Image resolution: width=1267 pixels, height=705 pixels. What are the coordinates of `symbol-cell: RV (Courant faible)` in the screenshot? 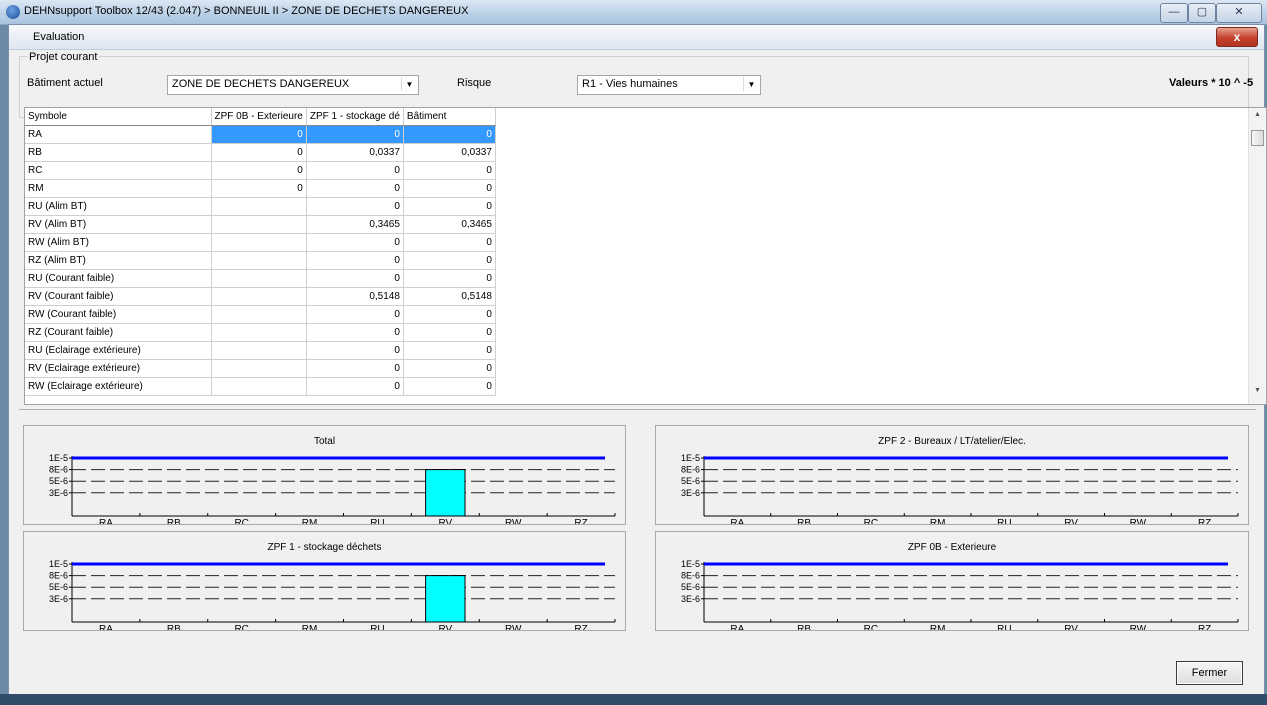 It's located at (118, 296).